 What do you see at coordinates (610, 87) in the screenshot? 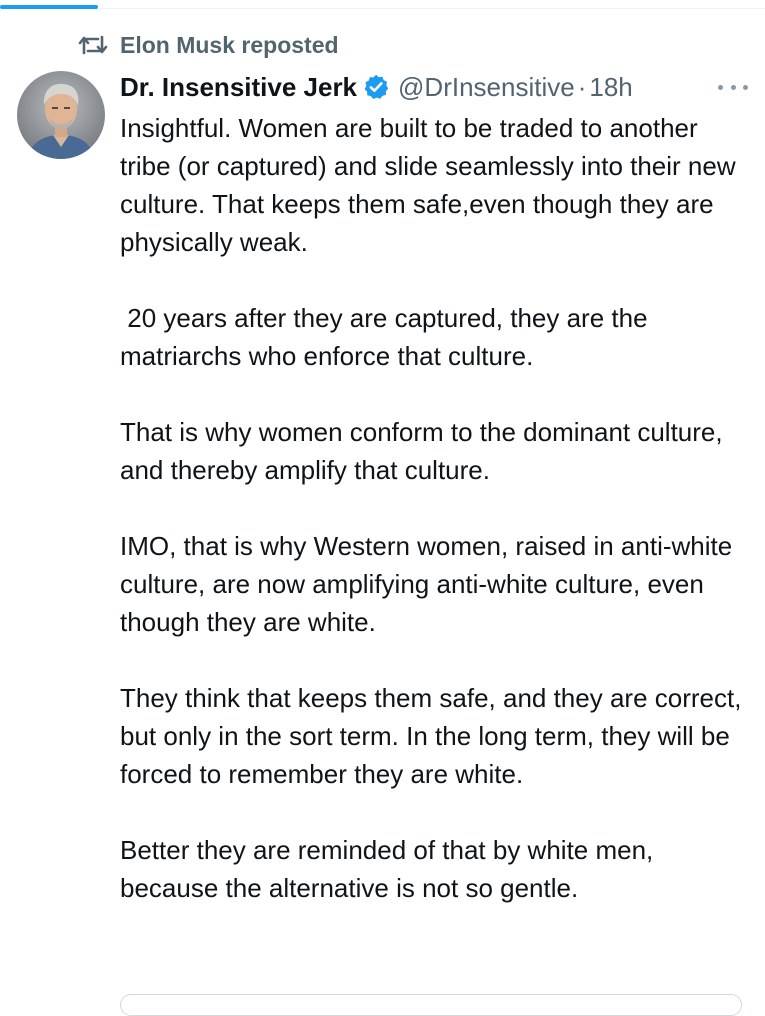
I see `timestamp: 18h` at bounding box center [610, 87].